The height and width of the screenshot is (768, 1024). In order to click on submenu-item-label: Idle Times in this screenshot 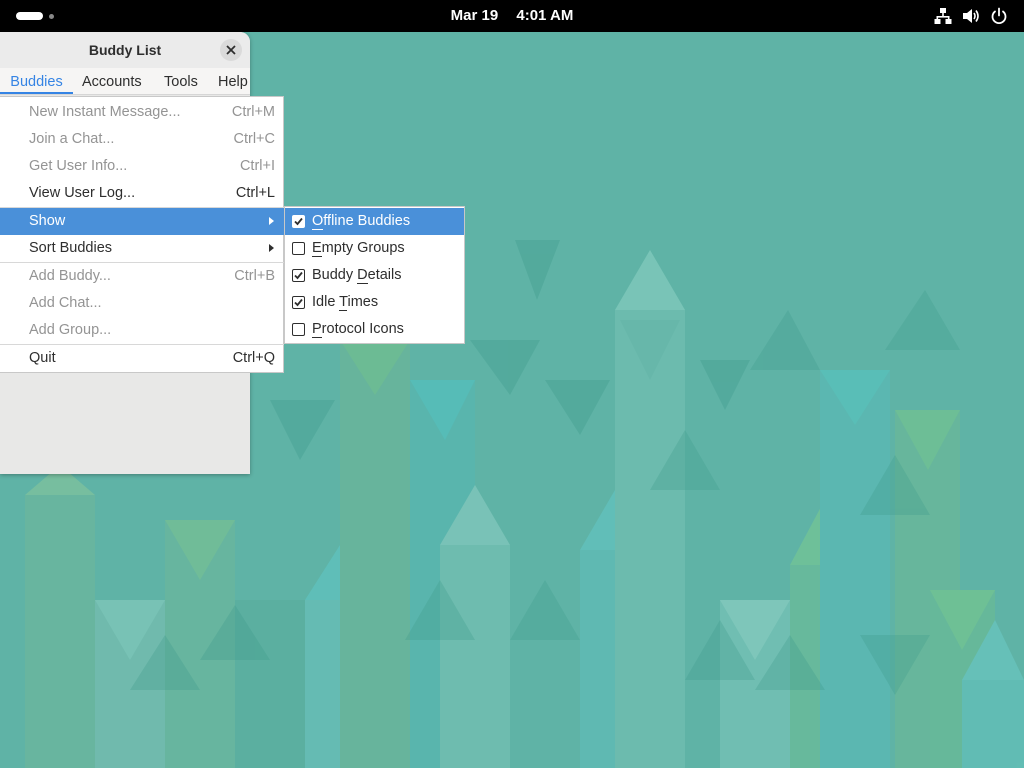, I will do `click(345, 302)`.